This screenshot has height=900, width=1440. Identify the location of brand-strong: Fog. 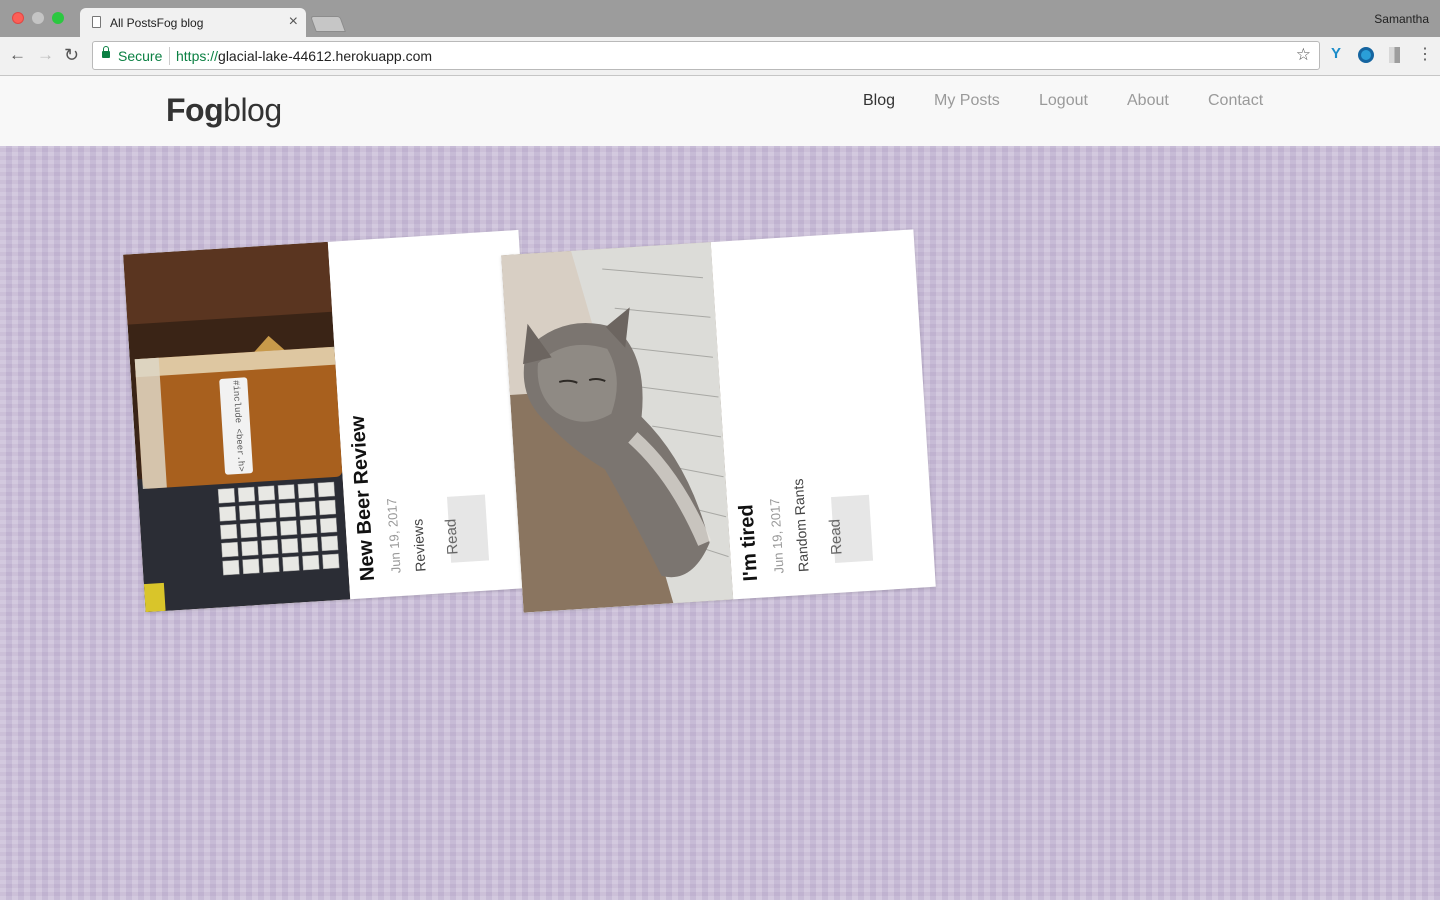
(195, 110).